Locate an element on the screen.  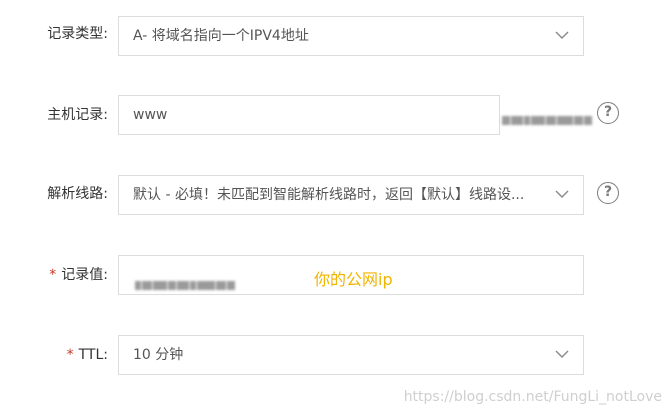
host-record-input: www is located at coordinates (309, 115).